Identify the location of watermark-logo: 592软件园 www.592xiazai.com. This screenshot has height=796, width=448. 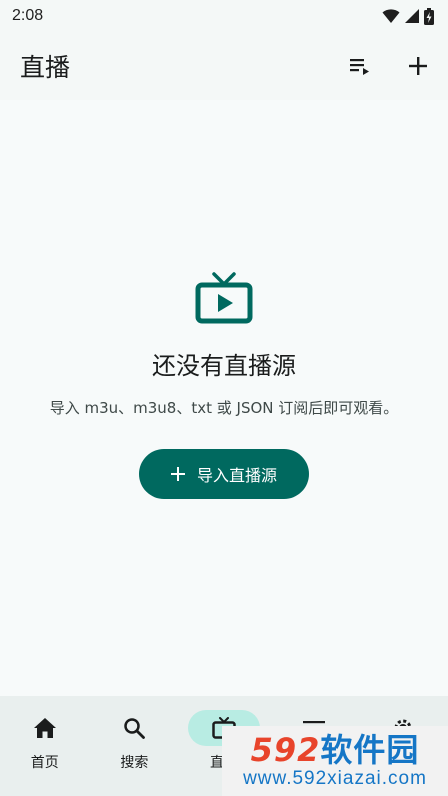
(335, 761).